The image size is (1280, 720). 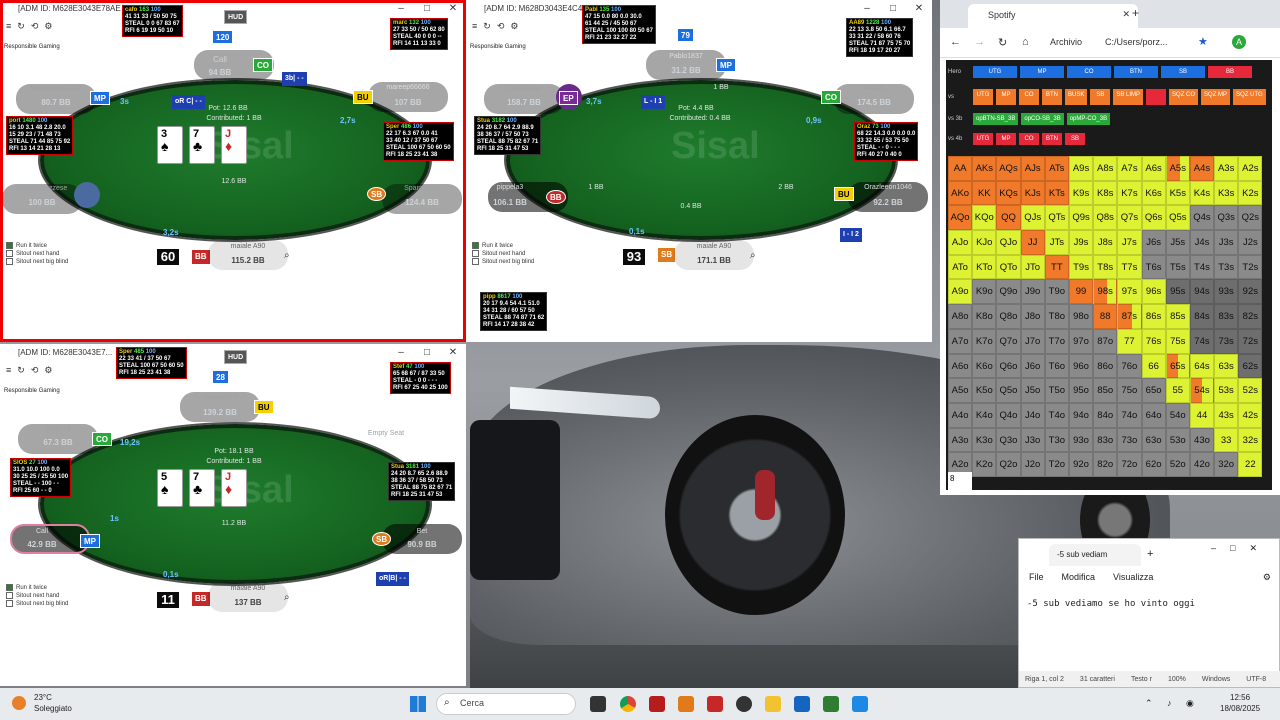 What do you see at coordinates (1129, 316) in the screenshot?
I see `range-cell: 87s` at bounding box center [1129, 316].